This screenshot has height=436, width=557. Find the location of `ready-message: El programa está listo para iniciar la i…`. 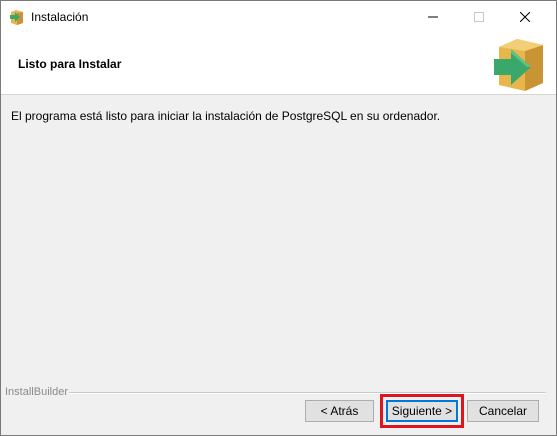

ready-message: El programa está listo para iniciar la i… is located at coordinates (226, 116).